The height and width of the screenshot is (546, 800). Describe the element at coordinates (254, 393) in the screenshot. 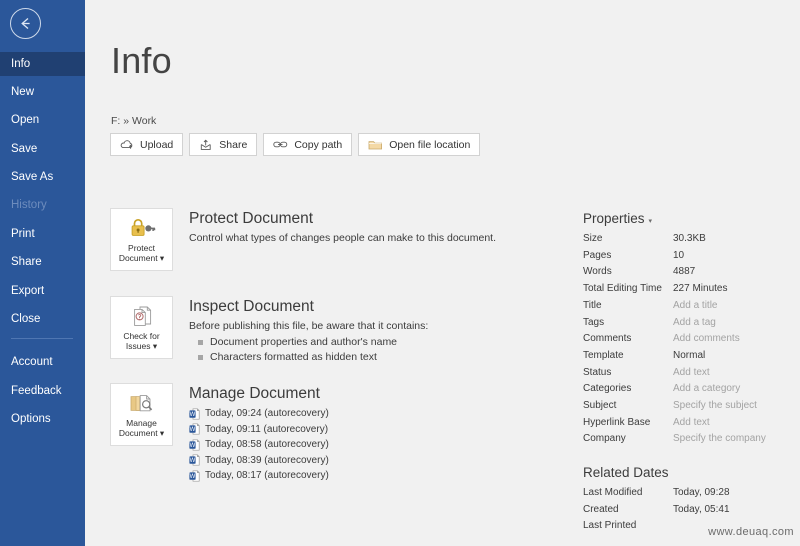

I see `manage-document-title: Manage Document` at that location.